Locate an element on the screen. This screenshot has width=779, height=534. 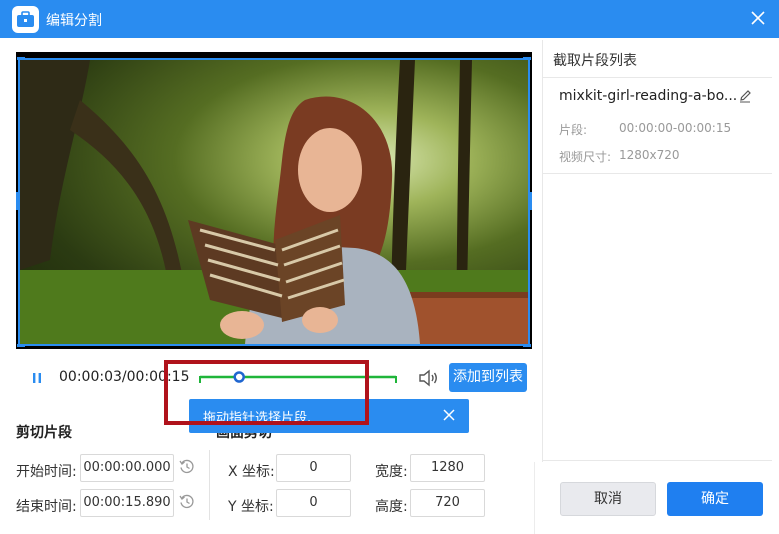
crop-handle-right is located at coordinates (530, 201).